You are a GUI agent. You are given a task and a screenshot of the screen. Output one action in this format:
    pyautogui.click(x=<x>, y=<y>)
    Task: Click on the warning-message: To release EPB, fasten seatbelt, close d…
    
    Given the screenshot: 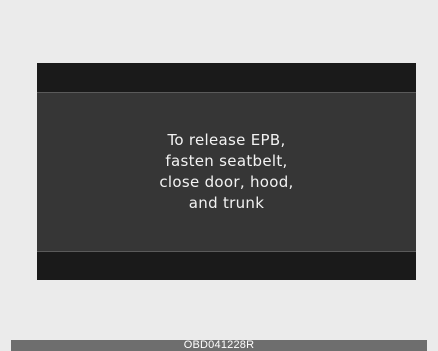 What is the action you would take?
    pyautogui.click(x=226, y=172)
    